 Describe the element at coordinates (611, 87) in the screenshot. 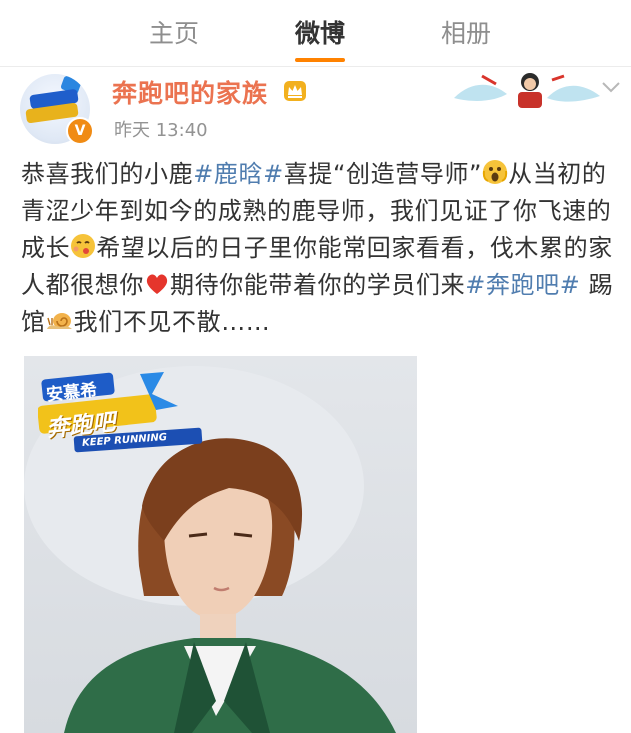

I see `chevron-down-icon` at that location.